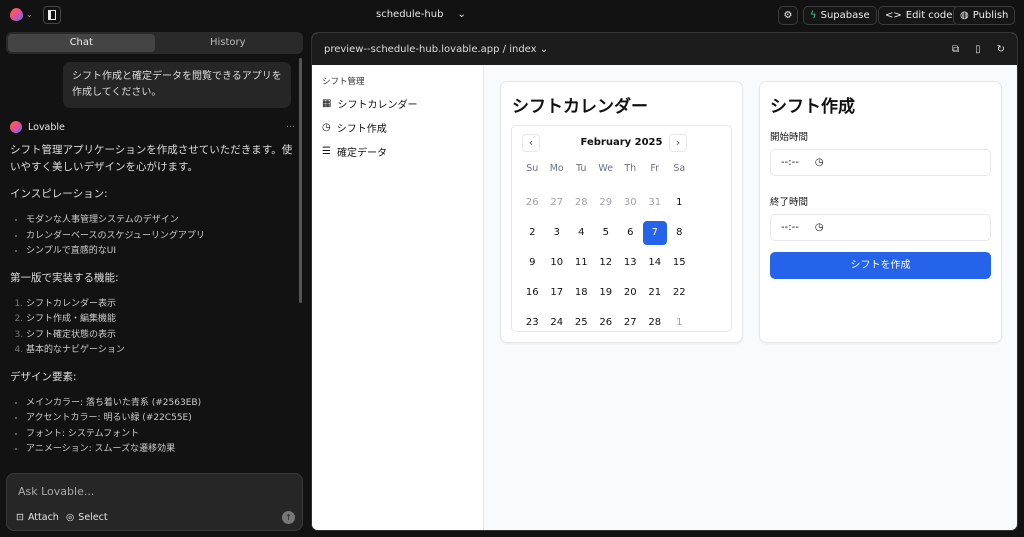  What do you see at coordinates (679, 263) in the screenshot?
I see `calendar-day: 15` at bounding box center [679, 263].